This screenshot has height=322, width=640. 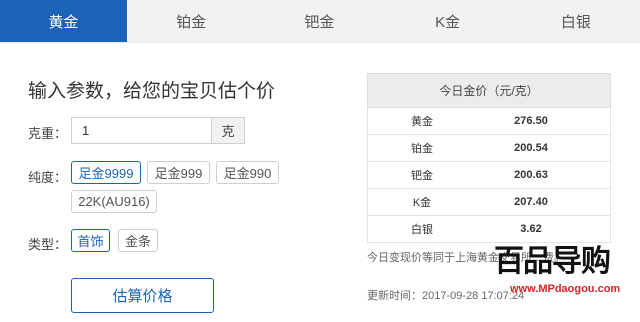 What do you see at coordinates (247, 172) in the screenshot?
I see `purity-option-990: 足金990` at bounding box center [247, 172].